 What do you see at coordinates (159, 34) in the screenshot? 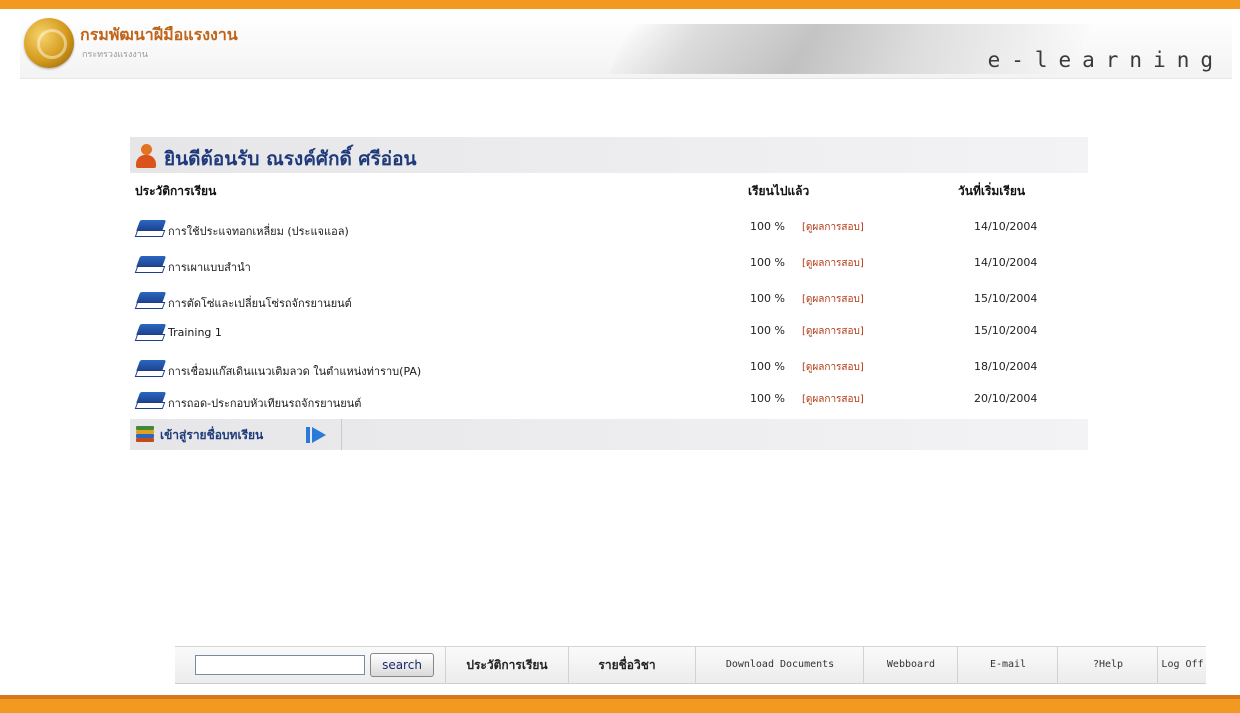
I see `org-name: กรมพัฒนาฝีมือแรงงาน` at bounding box center [159, 34].